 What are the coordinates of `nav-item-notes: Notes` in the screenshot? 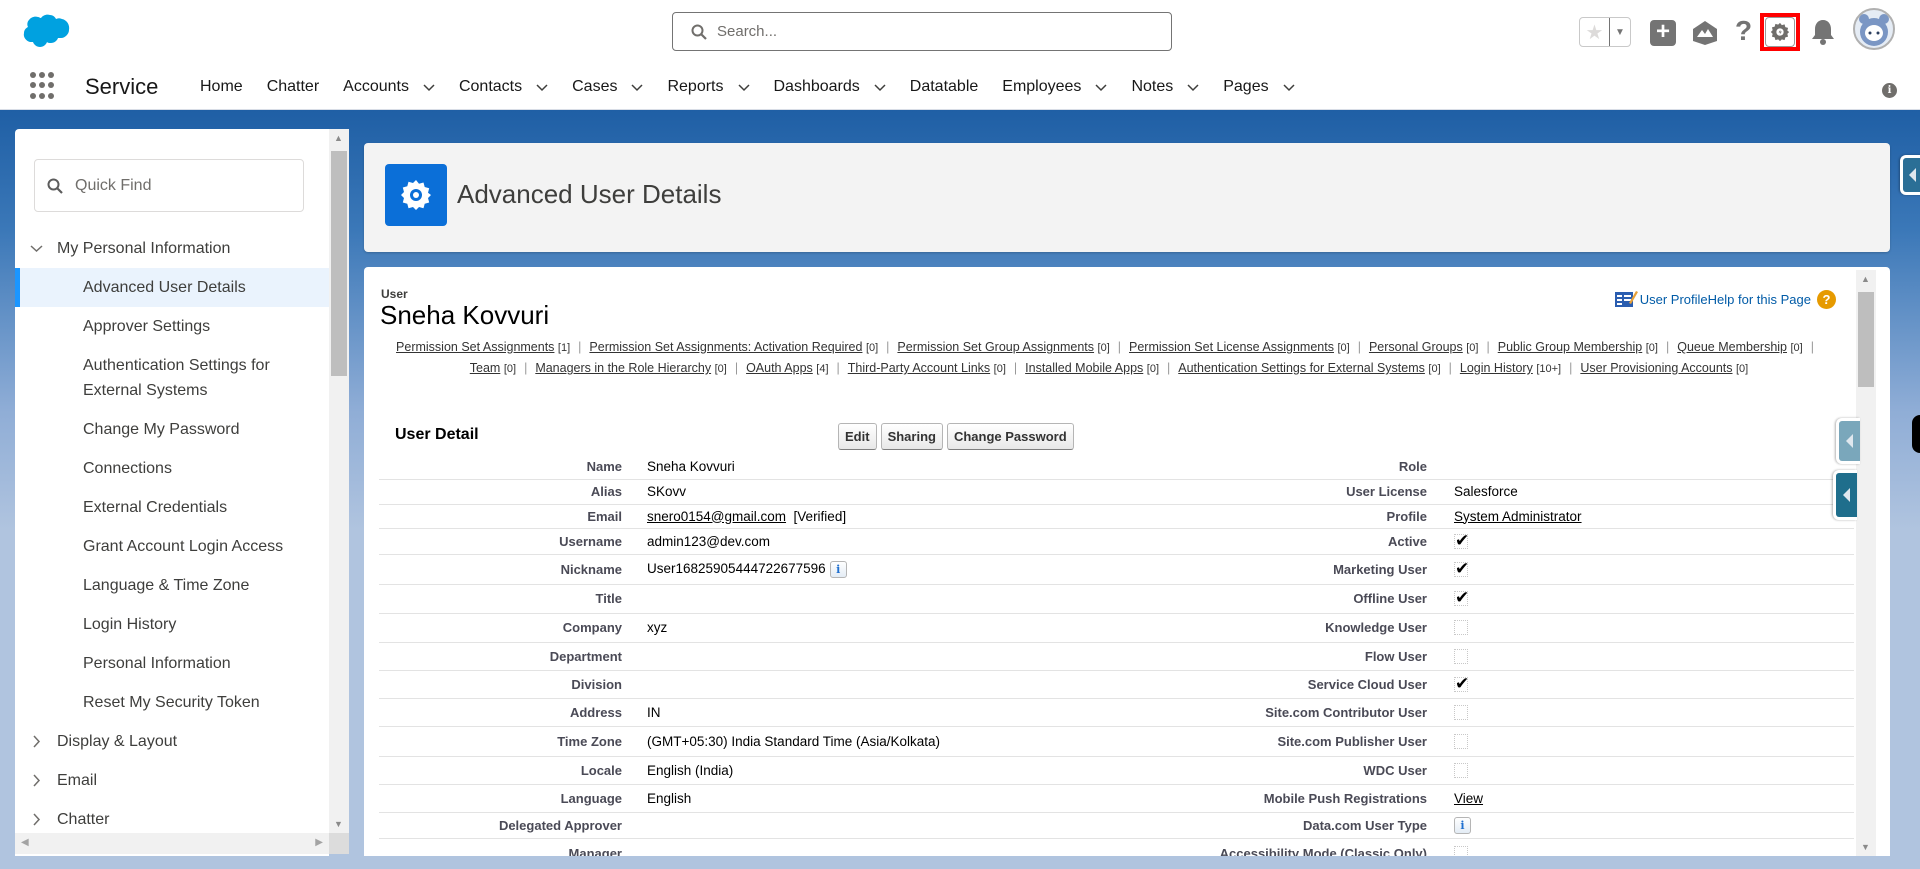 It's located at (1165, 87).